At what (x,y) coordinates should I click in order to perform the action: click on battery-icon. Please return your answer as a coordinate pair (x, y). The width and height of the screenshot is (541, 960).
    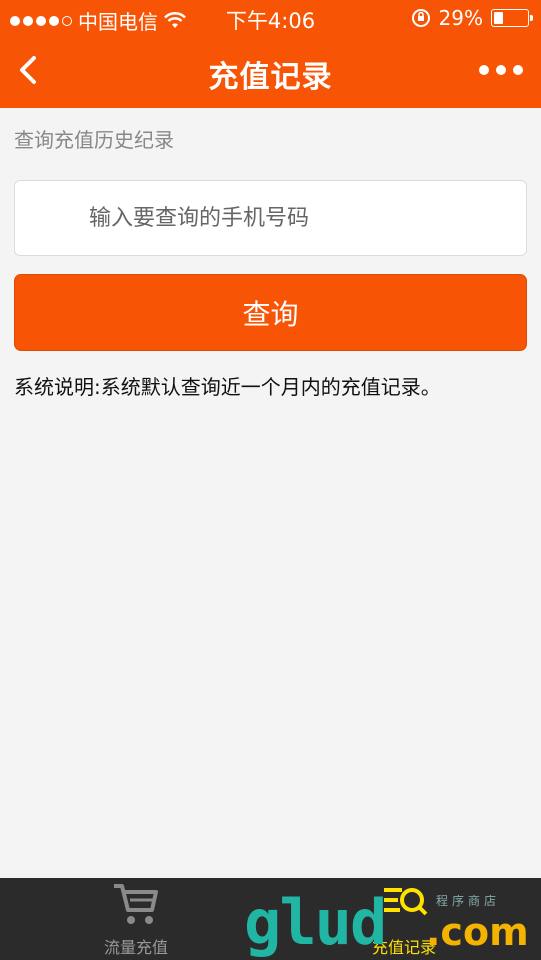
    Looking at the image, I should click on (512, 18).